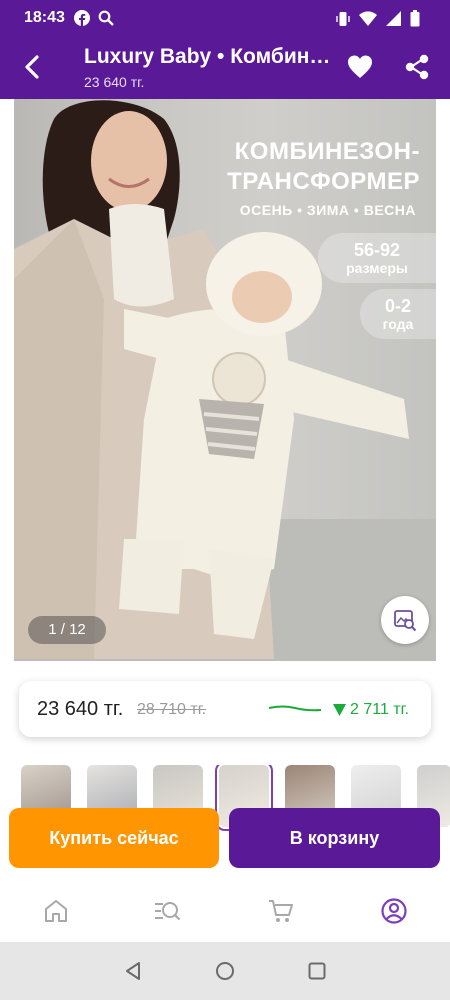  What do you see at coordinates (317, 971) in the screenshot?
I see `recents-square-icon` at bounding box center [317, 971].